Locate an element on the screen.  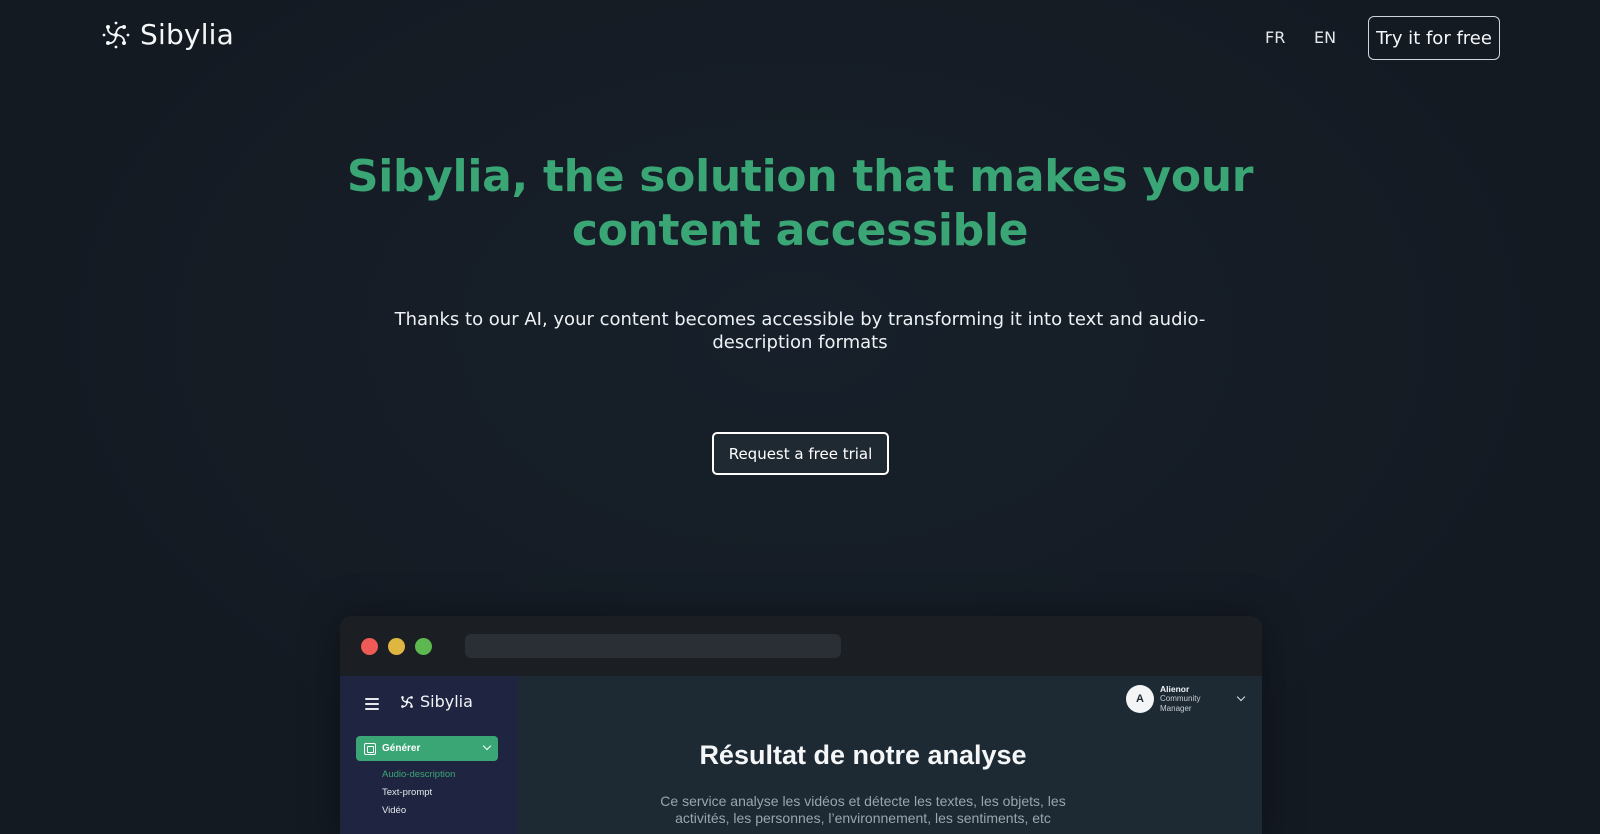
sidebar-item-video: Vidéo is located at coordinates (394, 810).